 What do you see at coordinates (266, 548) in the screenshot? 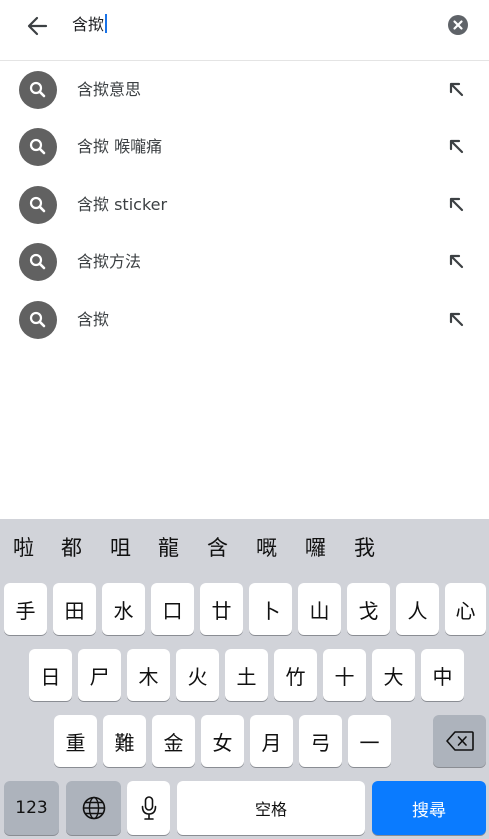
I see `candidate-character: 嘅` at bounding box center [266, 548].